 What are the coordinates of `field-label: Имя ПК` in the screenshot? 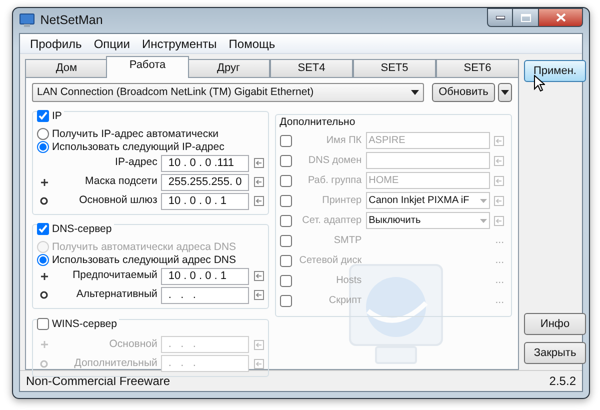 It's located at (343, 141).